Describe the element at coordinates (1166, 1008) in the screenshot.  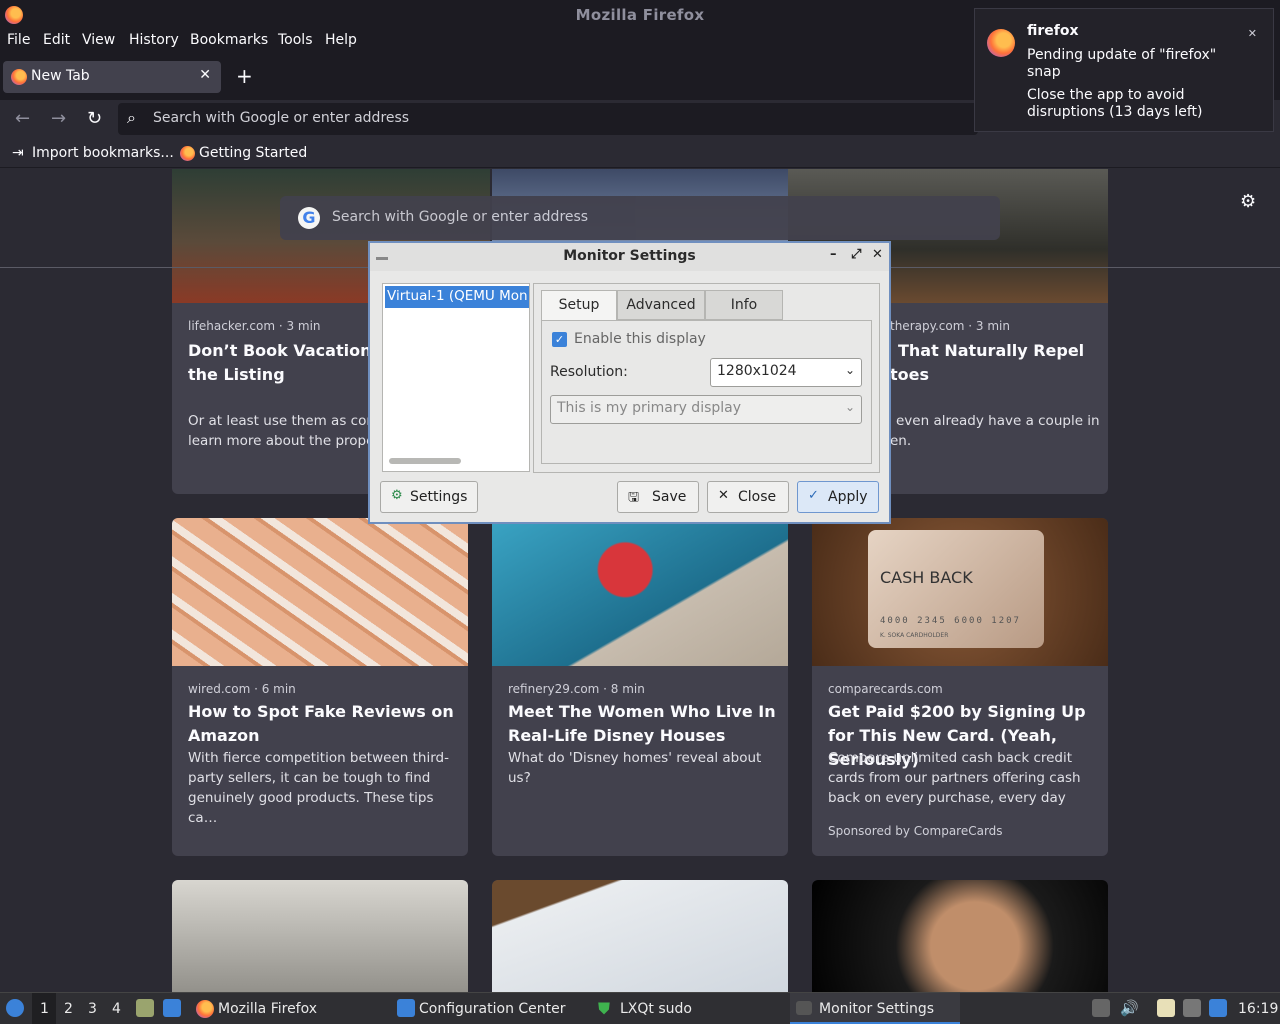
I see `clipboard-icon` at that location.